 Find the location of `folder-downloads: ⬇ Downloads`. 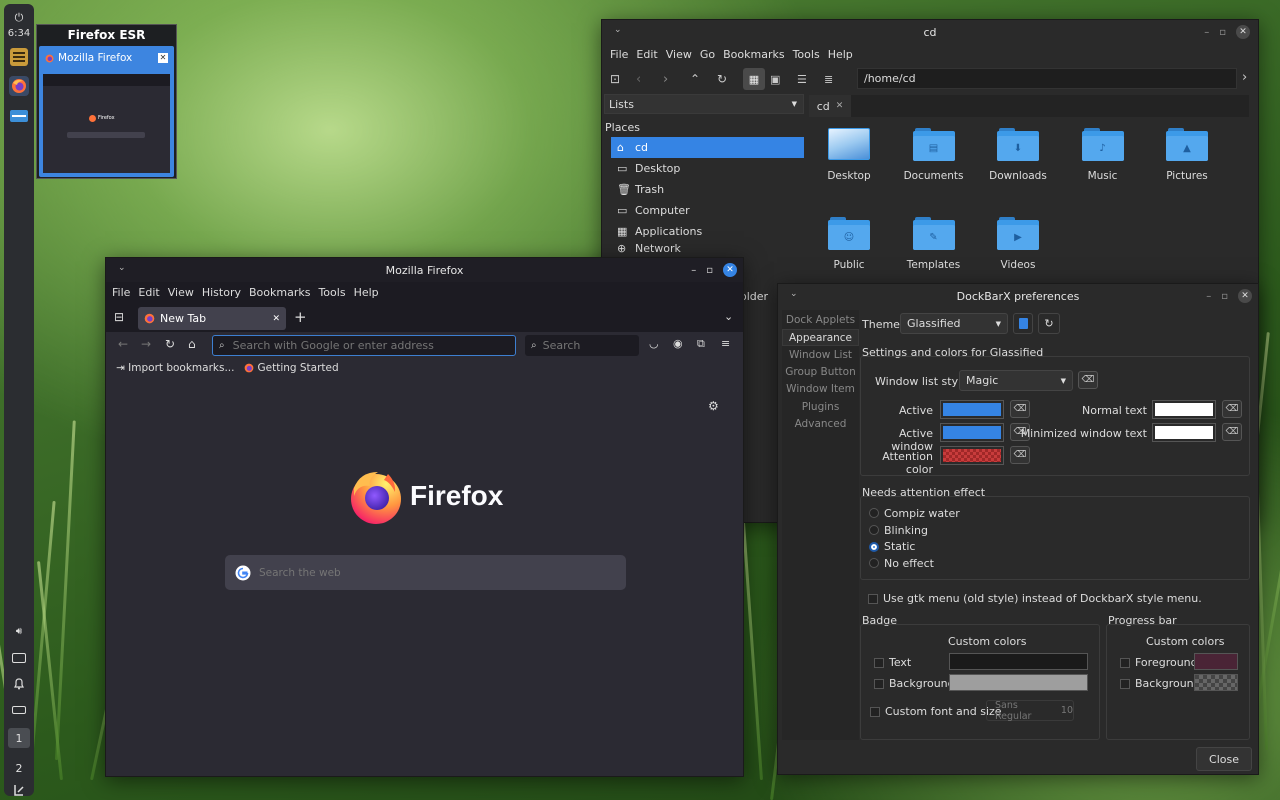

folder-downloads: ⬇ Downloads is located at coordinates (1018, 155).